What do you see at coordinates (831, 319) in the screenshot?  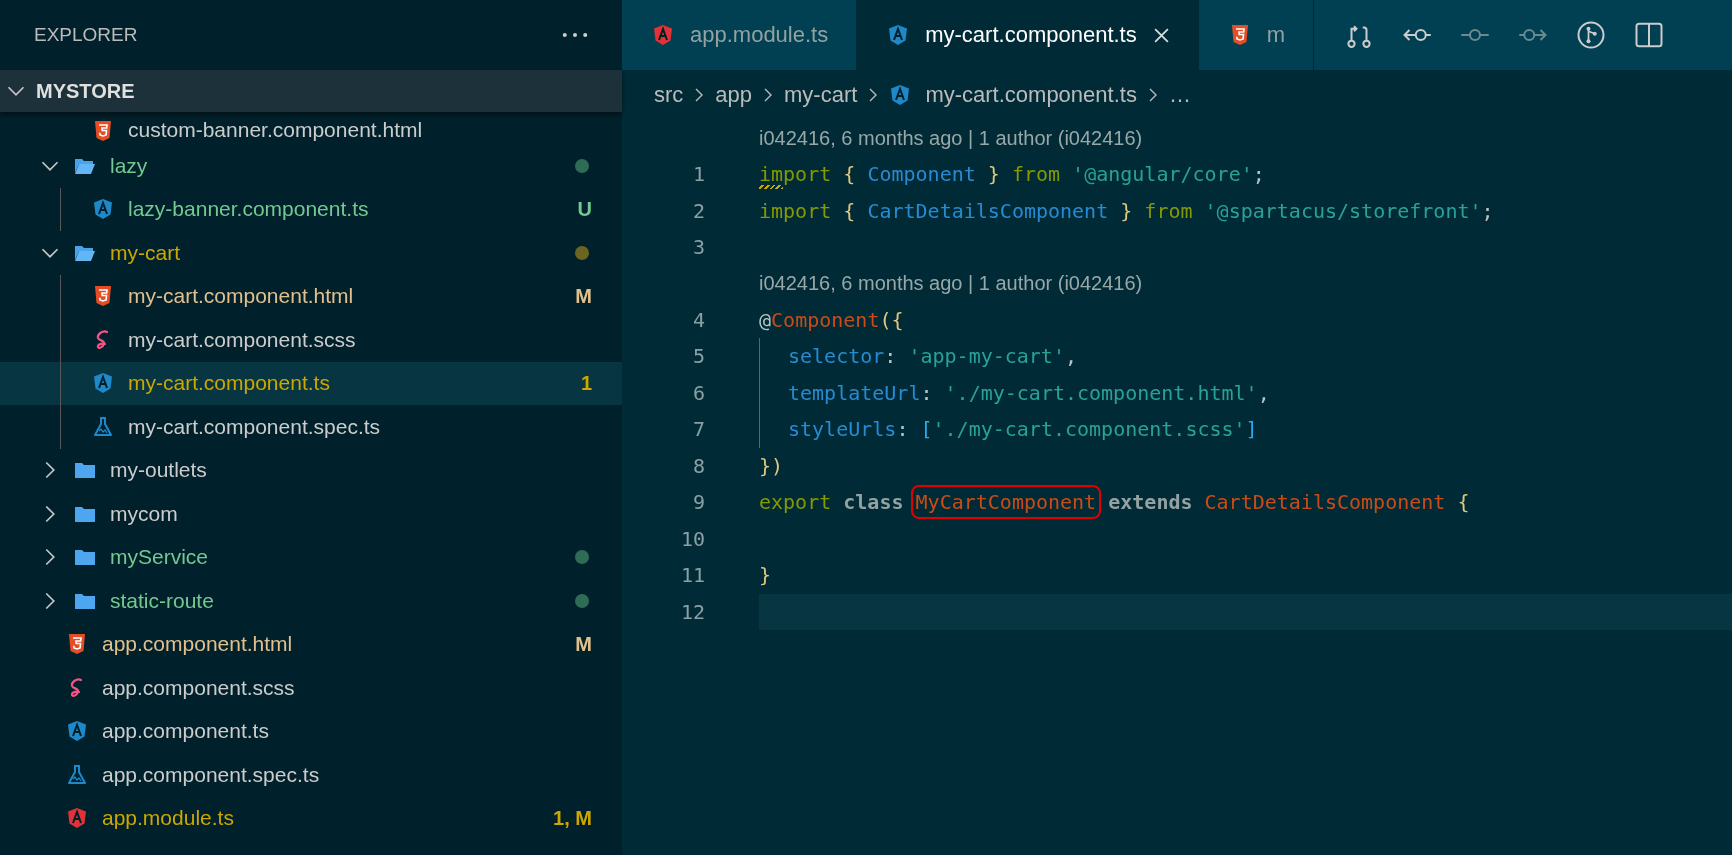 I see `code-line: @Component({` at bounding box center [831, 319].